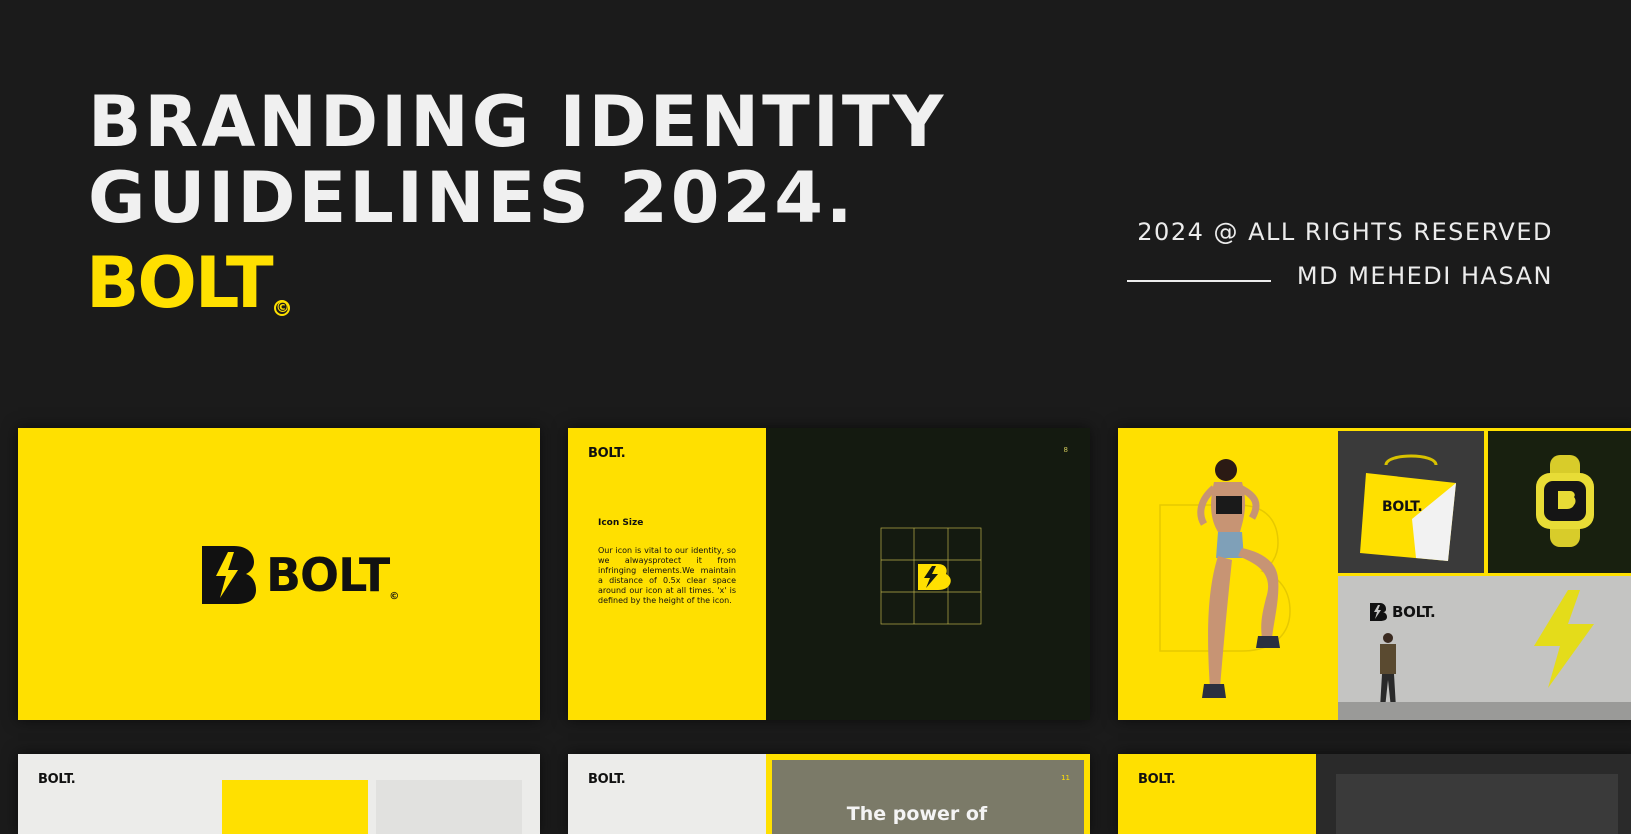 The height and width of the screenshot is (834, 1631). Describe the element at coordinates (1065, 450) in the screenshot. I see `slide-page-number: 8` at that location.